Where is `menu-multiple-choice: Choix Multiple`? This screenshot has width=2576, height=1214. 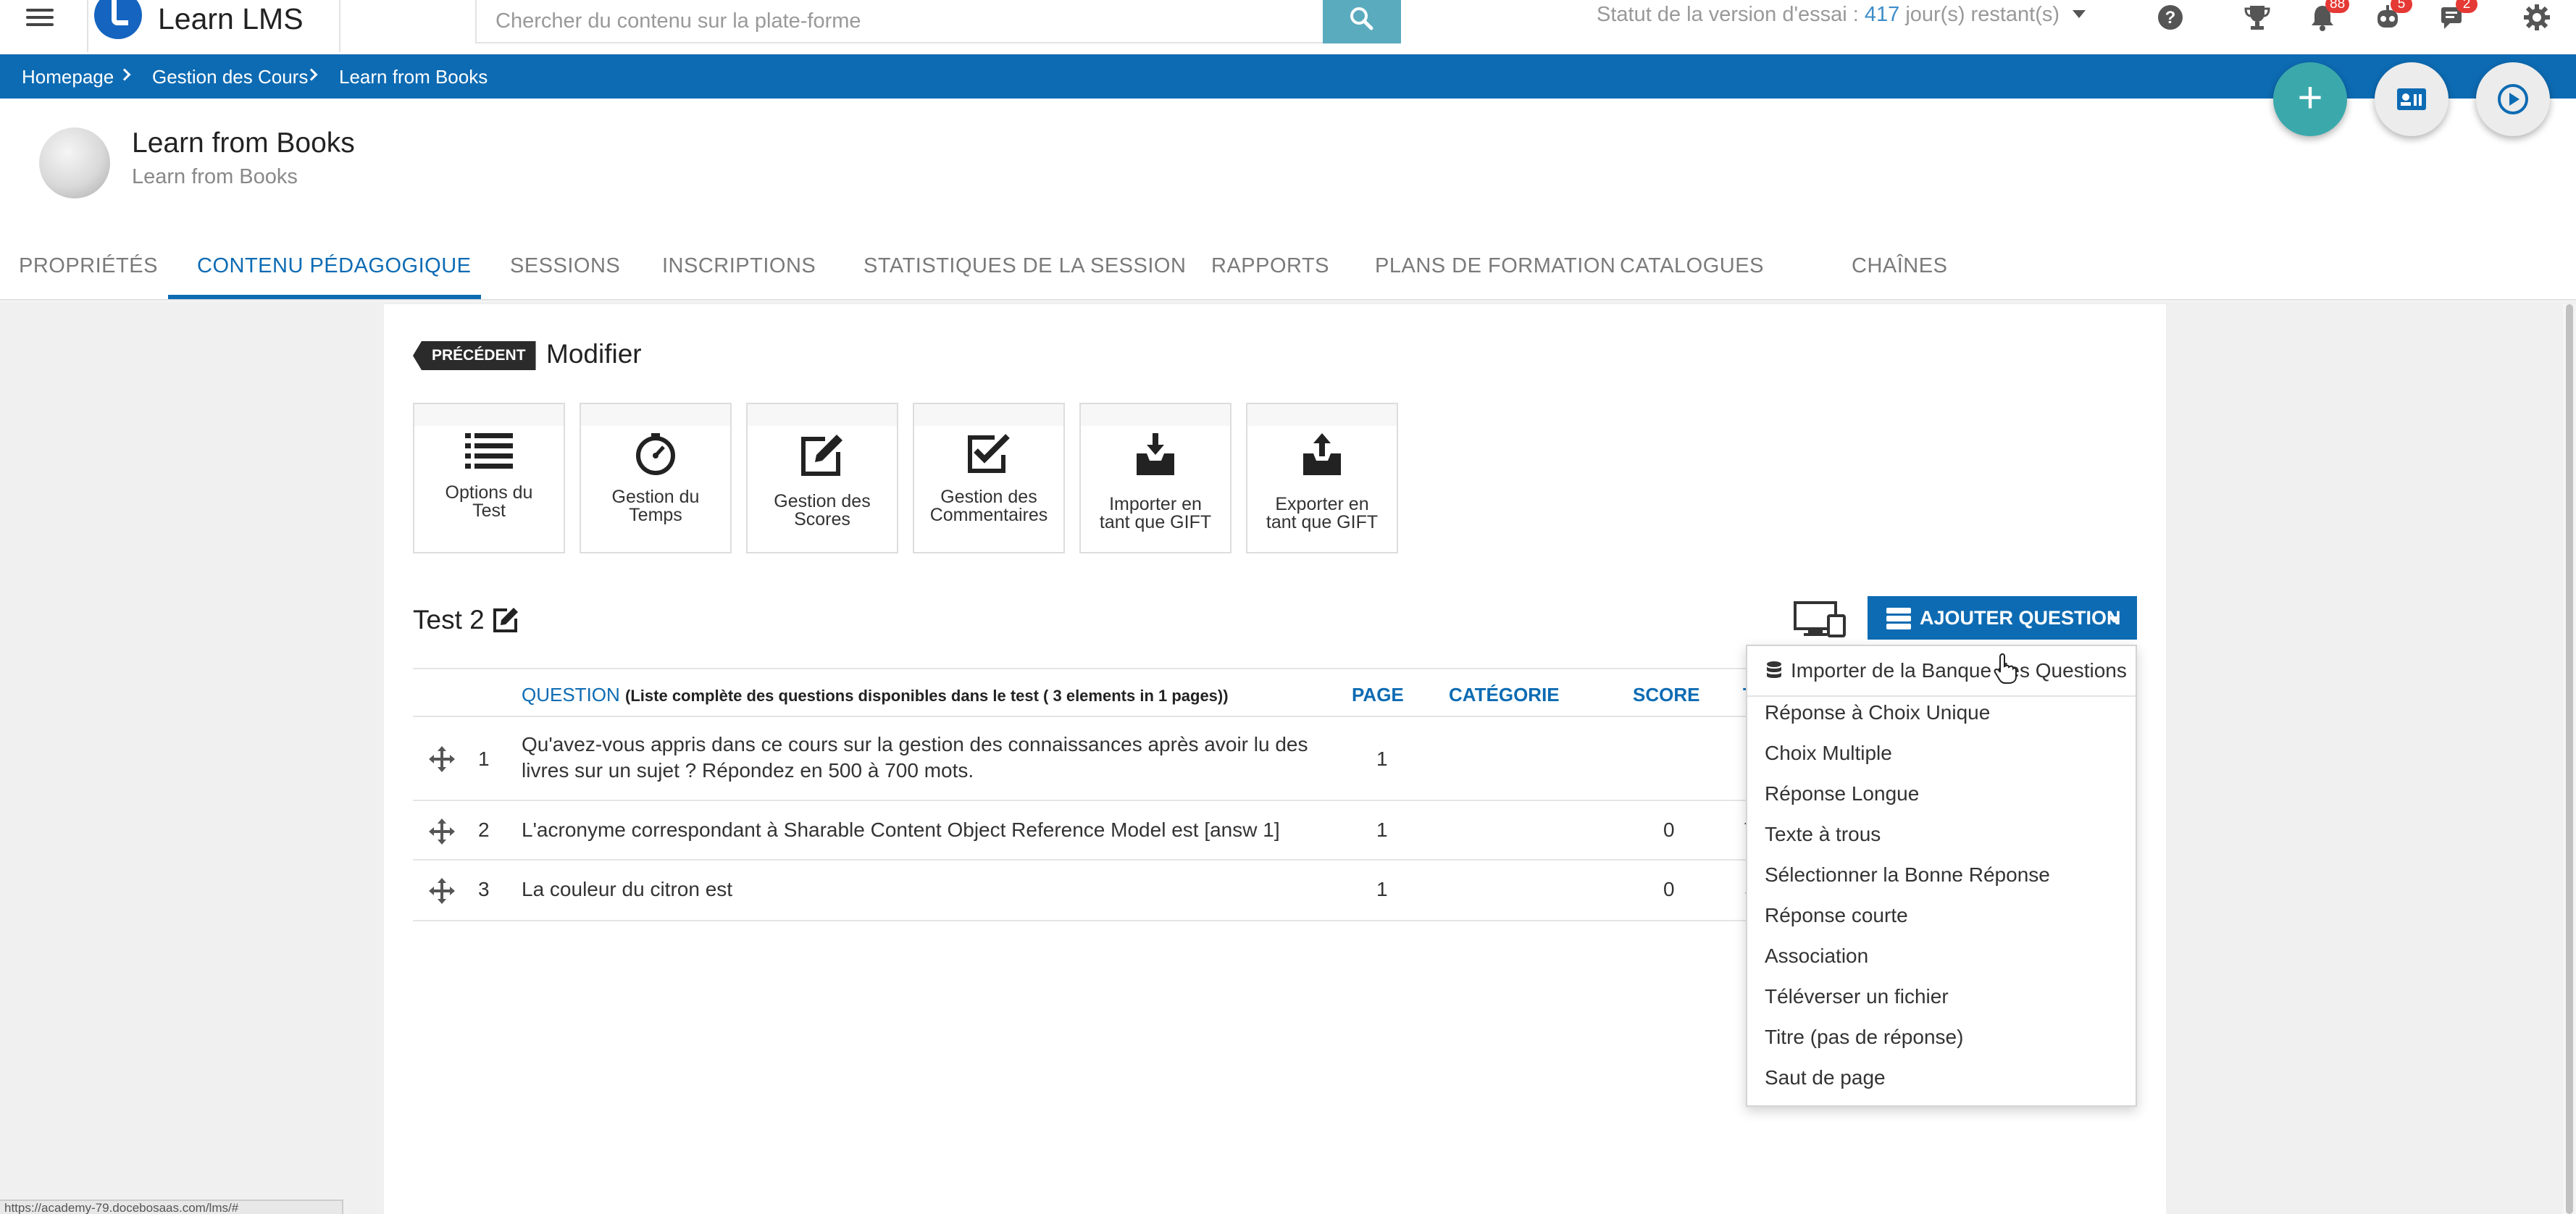
menu-multiple-choice: Choix Multiple is located at coordinates (1829, 753).